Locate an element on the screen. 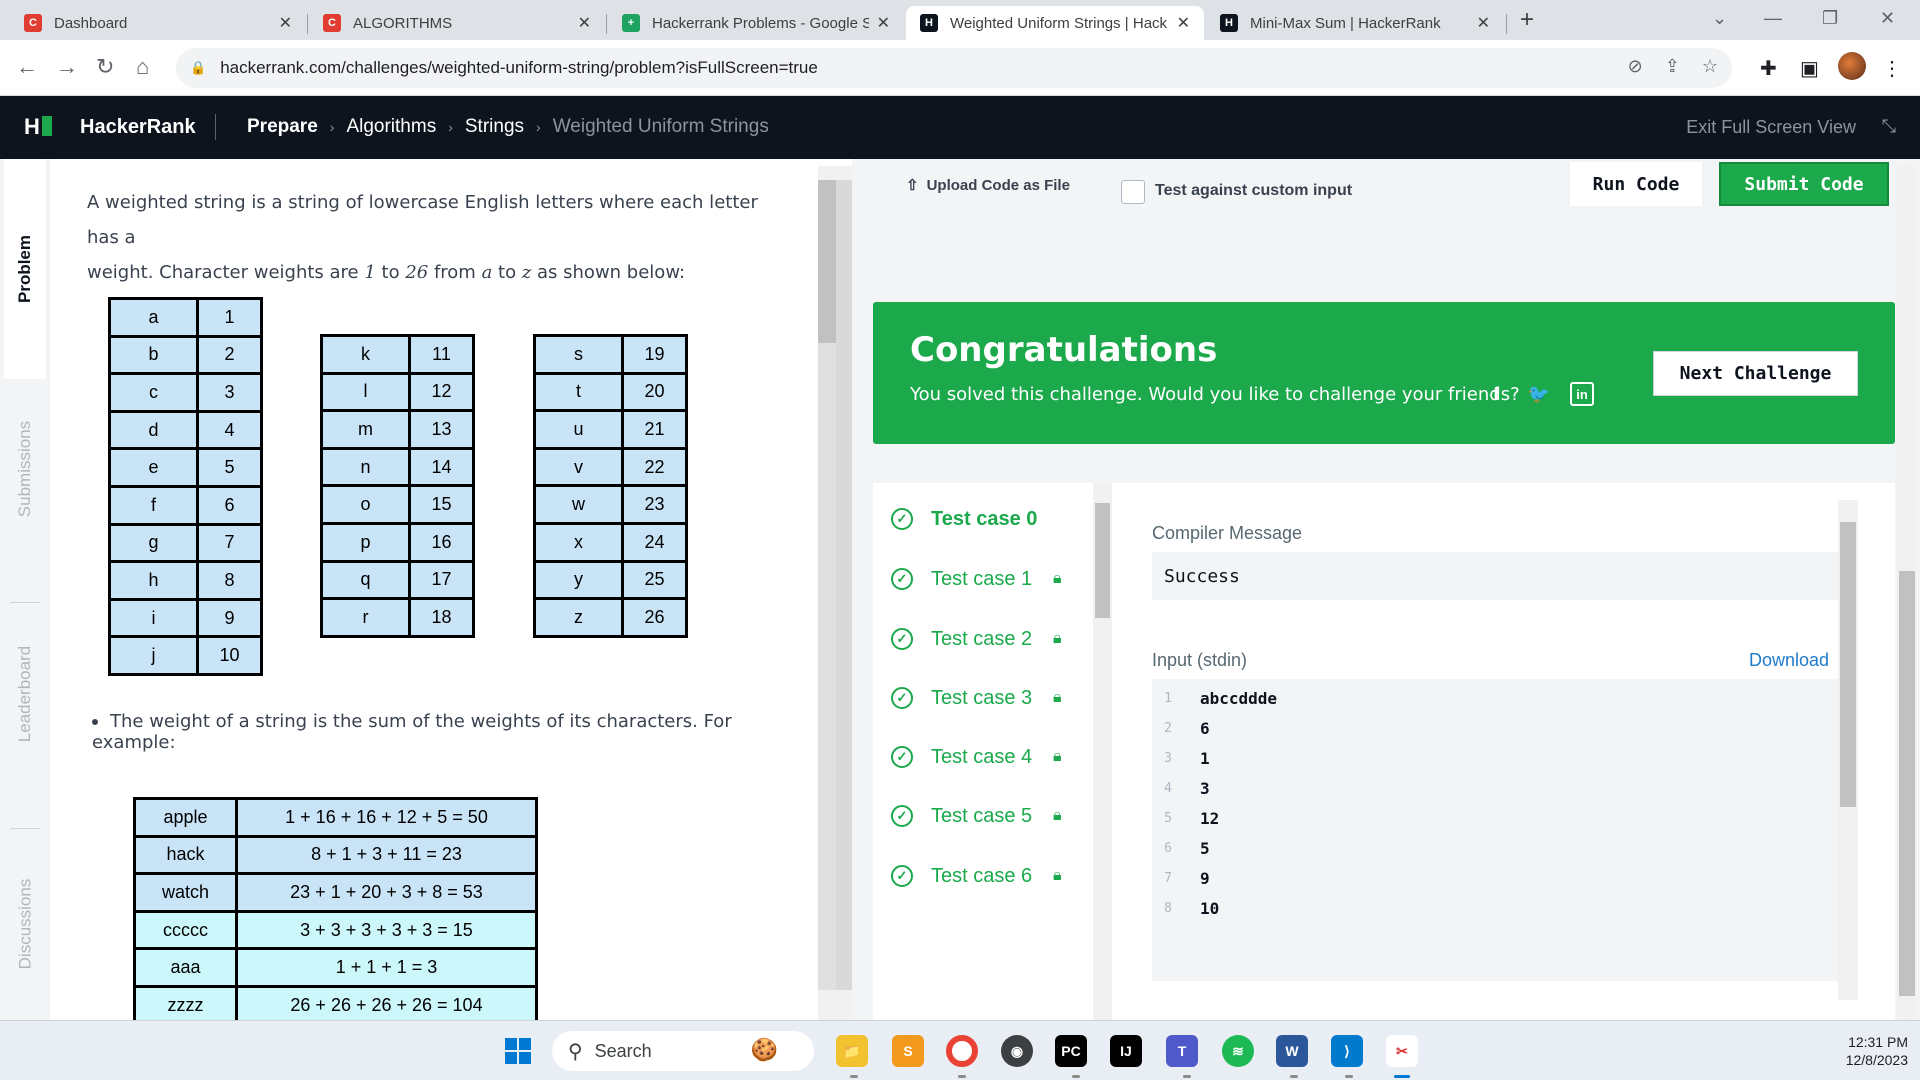  taskbar-search: ⚲ Search 🍪 is located at coordinates (683, 1051).